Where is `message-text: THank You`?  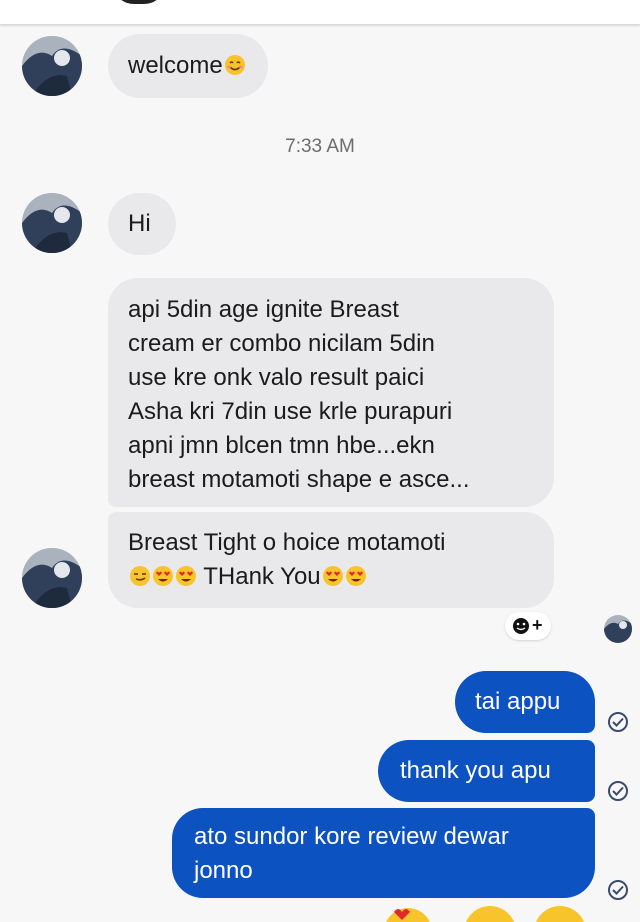
message-text: THank You is located at coordinates (262, 576).